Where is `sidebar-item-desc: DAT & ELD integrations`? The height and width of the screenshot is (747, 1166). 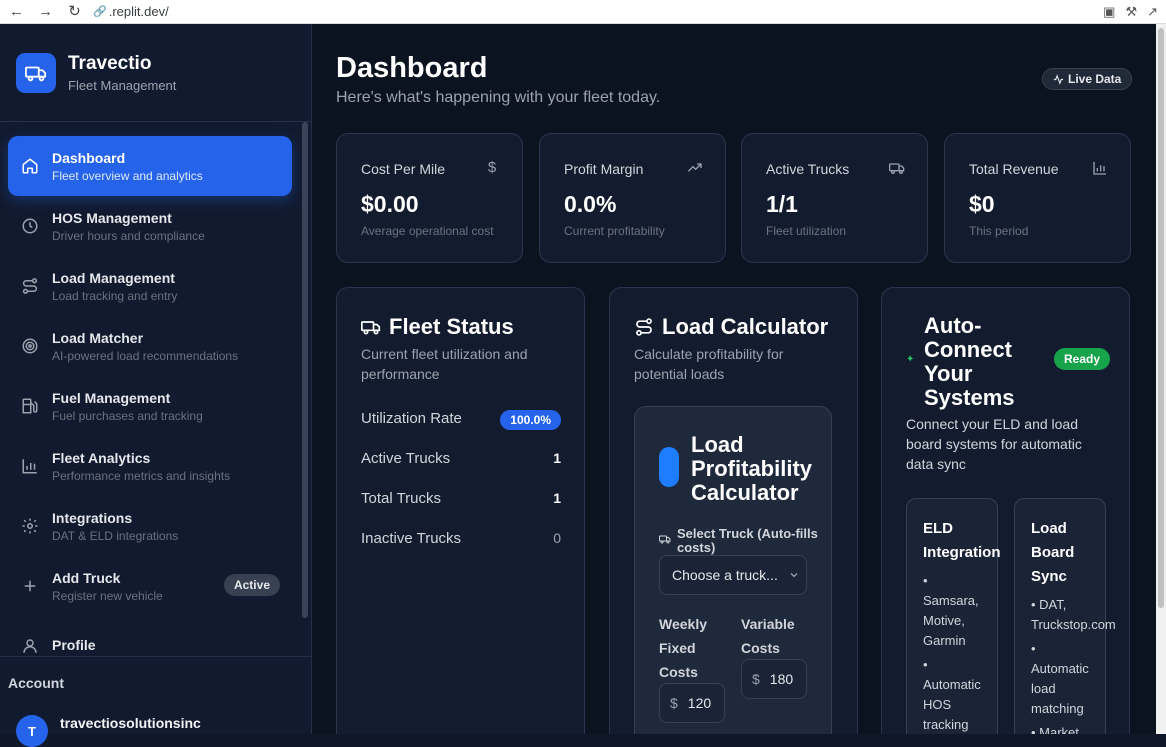 sidebar-item-desc: DAT & ELD integrations is located at coordinates (115, 535).